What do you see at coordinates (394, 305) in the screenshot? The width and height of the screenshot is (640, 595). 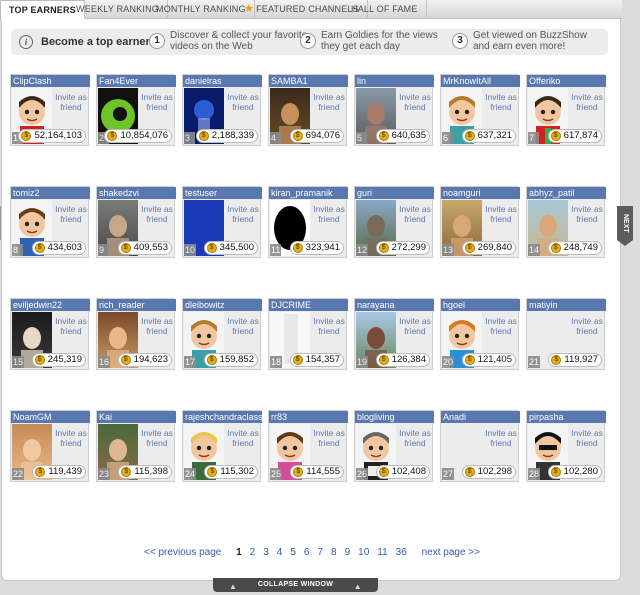 I see `earner-name: narayana` at bounding box center [394, 305].